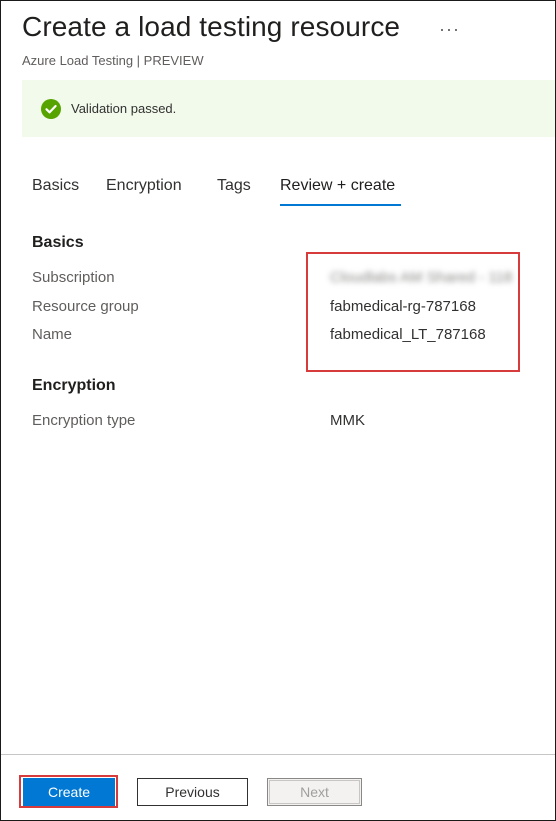  I want to click on field-value-name: fabmedical_LT_787168, so click(408, 334).